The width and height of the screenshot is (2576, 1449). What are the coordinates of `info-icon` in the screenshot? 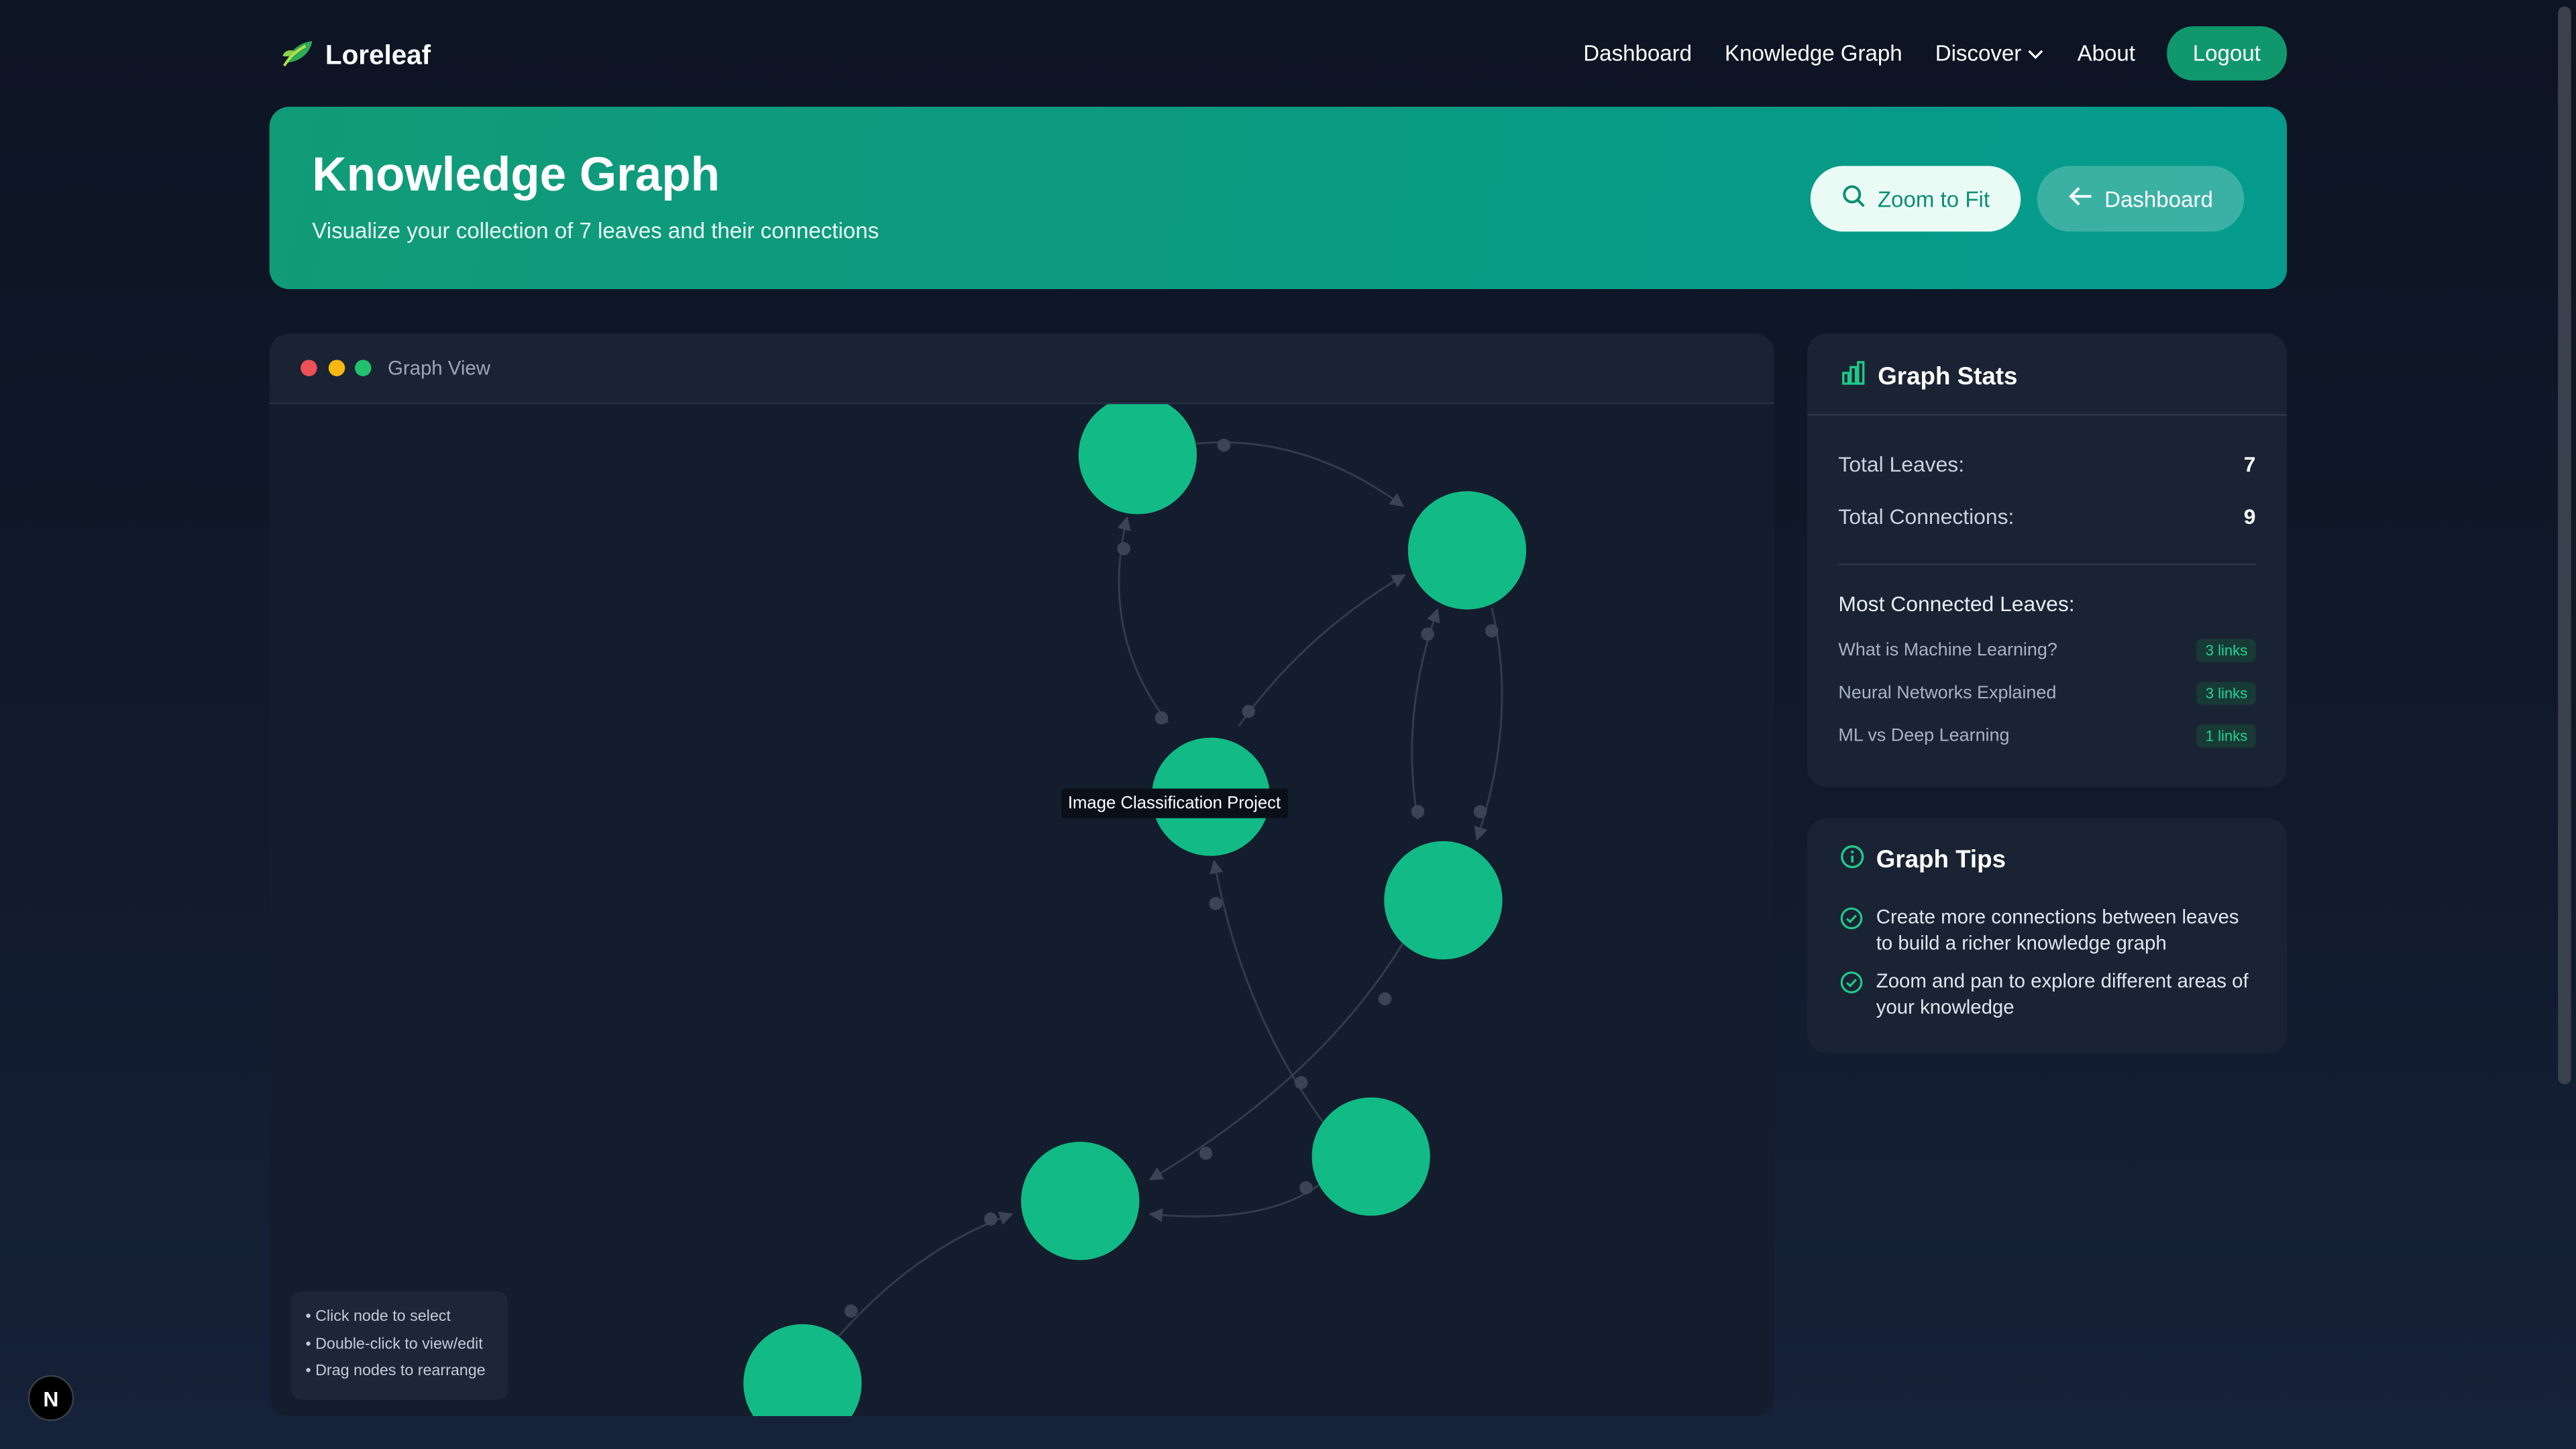 It's located at (1852, 860).